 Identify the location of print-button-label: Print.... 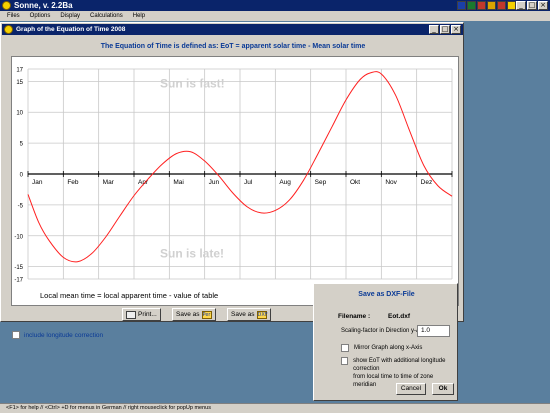
(147, 314).